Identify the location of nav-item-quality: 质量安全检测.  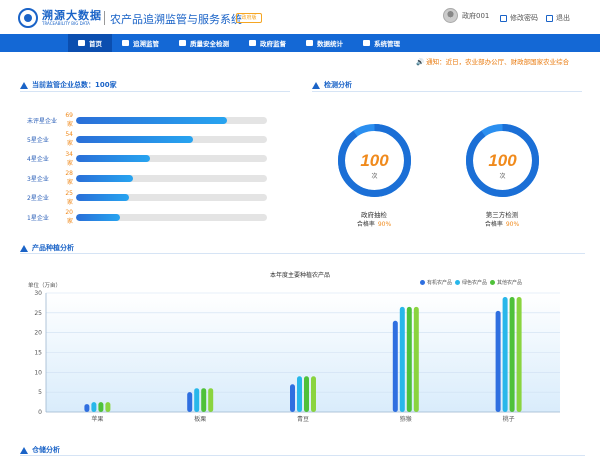
(204, 43).